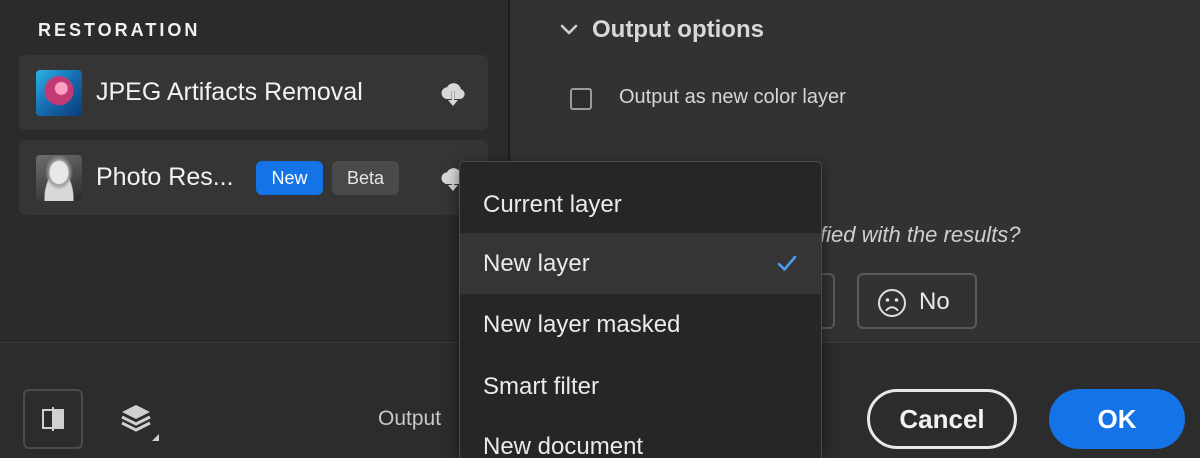 The image size is (1200, 458). What do you see at coordinates (640, 204) in the screenshot?
I see `menu-item-current-layer: Current layer` at bounding box center [640, 204].